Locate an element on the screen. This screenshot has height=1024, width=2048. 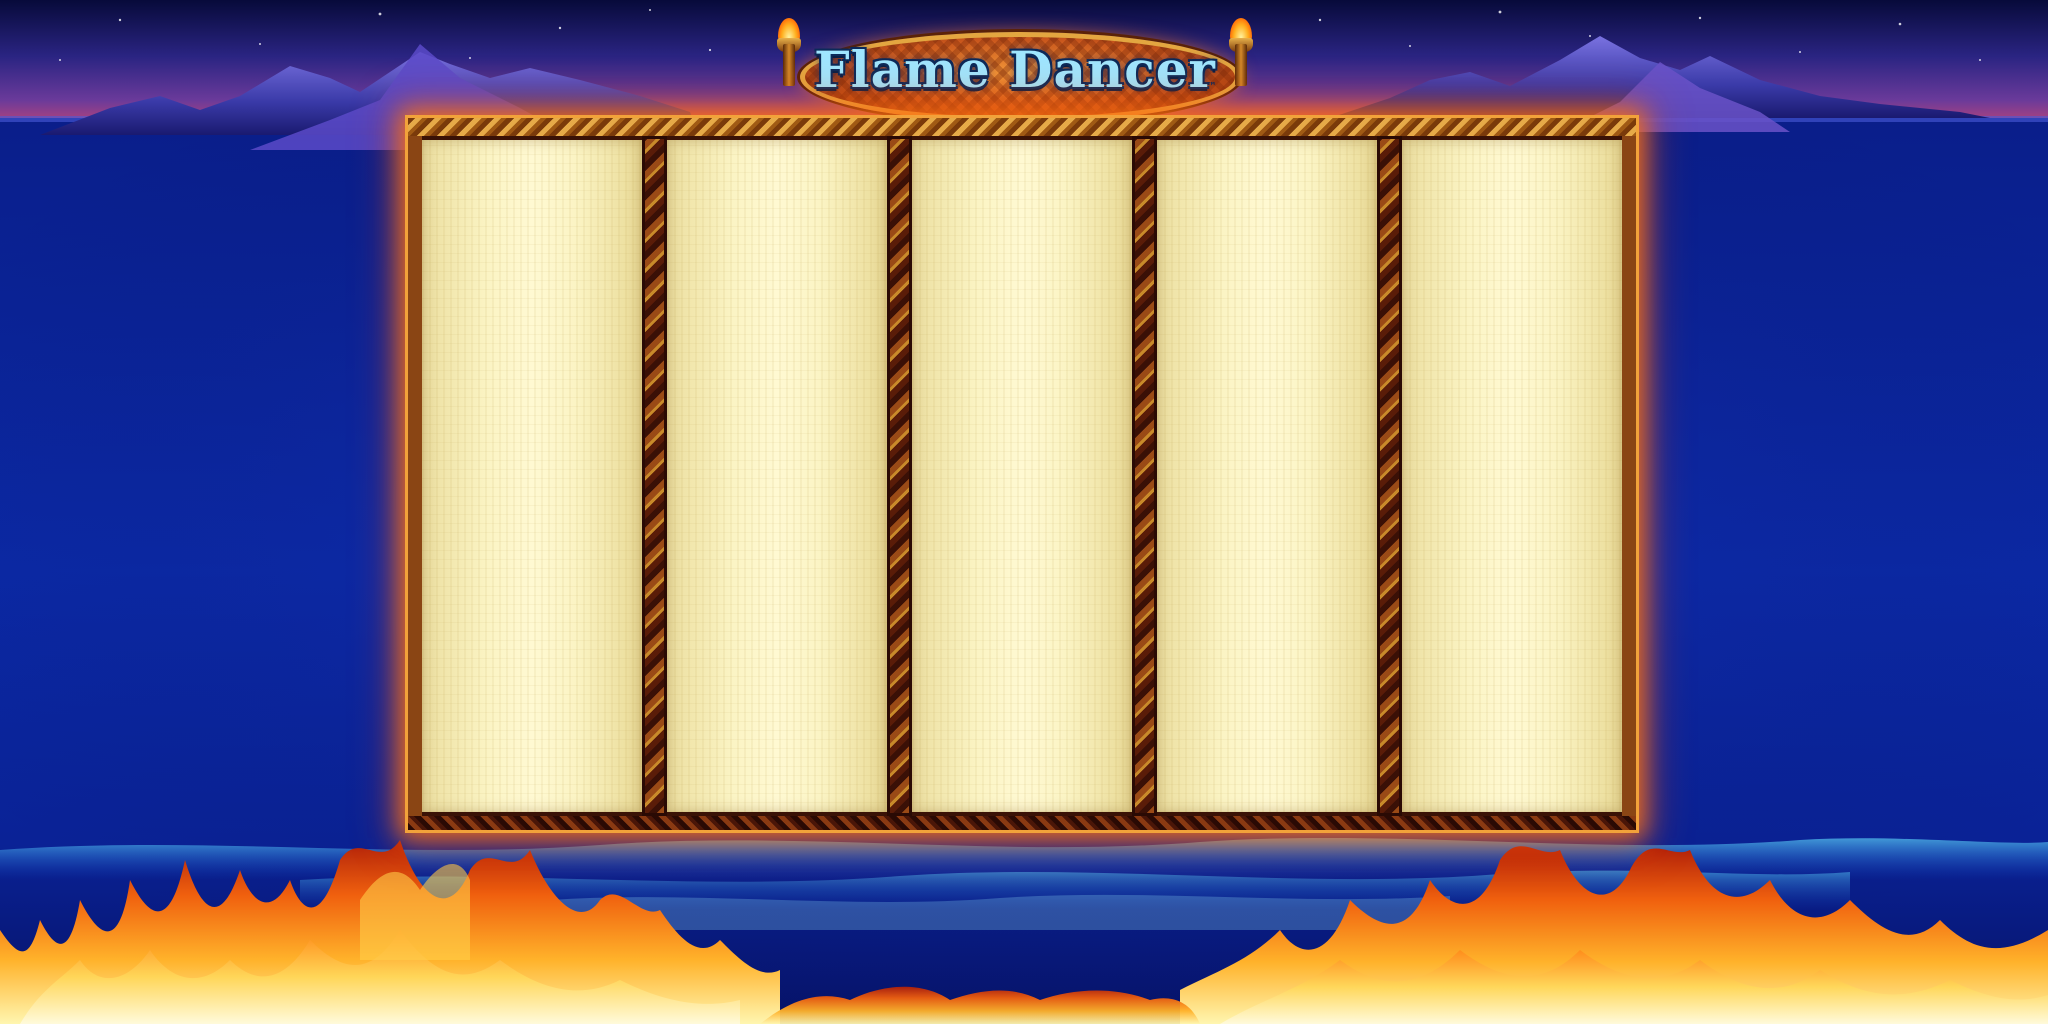
logo-trademark: ™ is located at coordinates (1211, 86).